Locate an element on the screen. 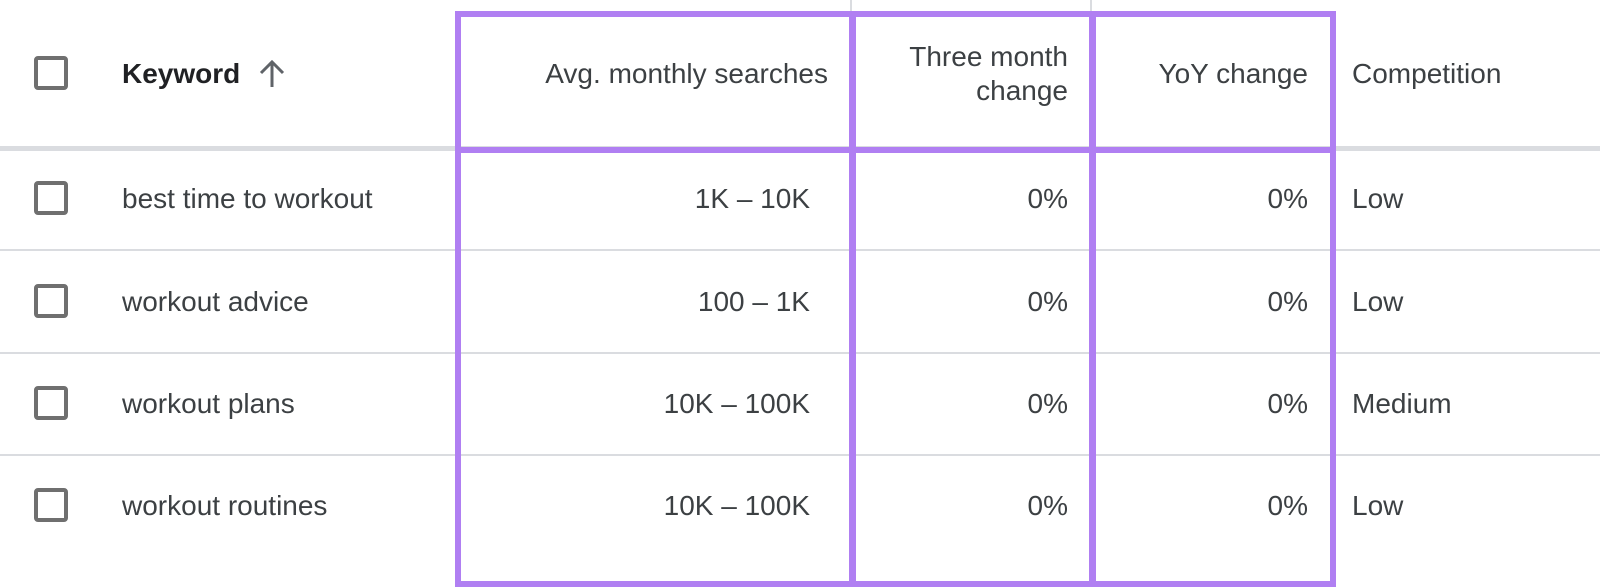 The width and height of the screenshot is (1600, 587). keyword-cell: workout plans is located at coordinates (208, 404).